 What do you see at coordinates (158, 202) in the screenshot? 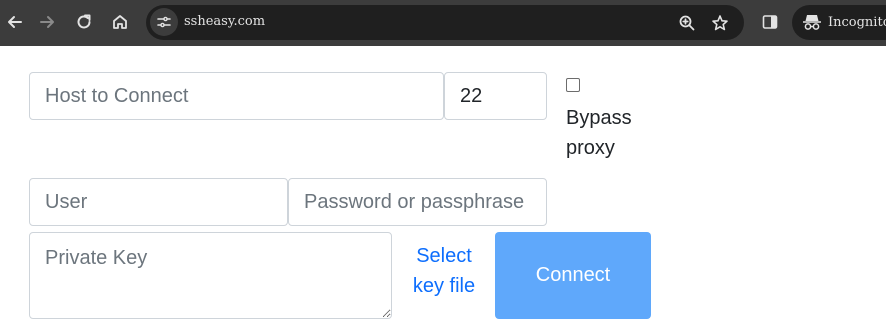
I see `user-input` at bounding box center [158, 202].